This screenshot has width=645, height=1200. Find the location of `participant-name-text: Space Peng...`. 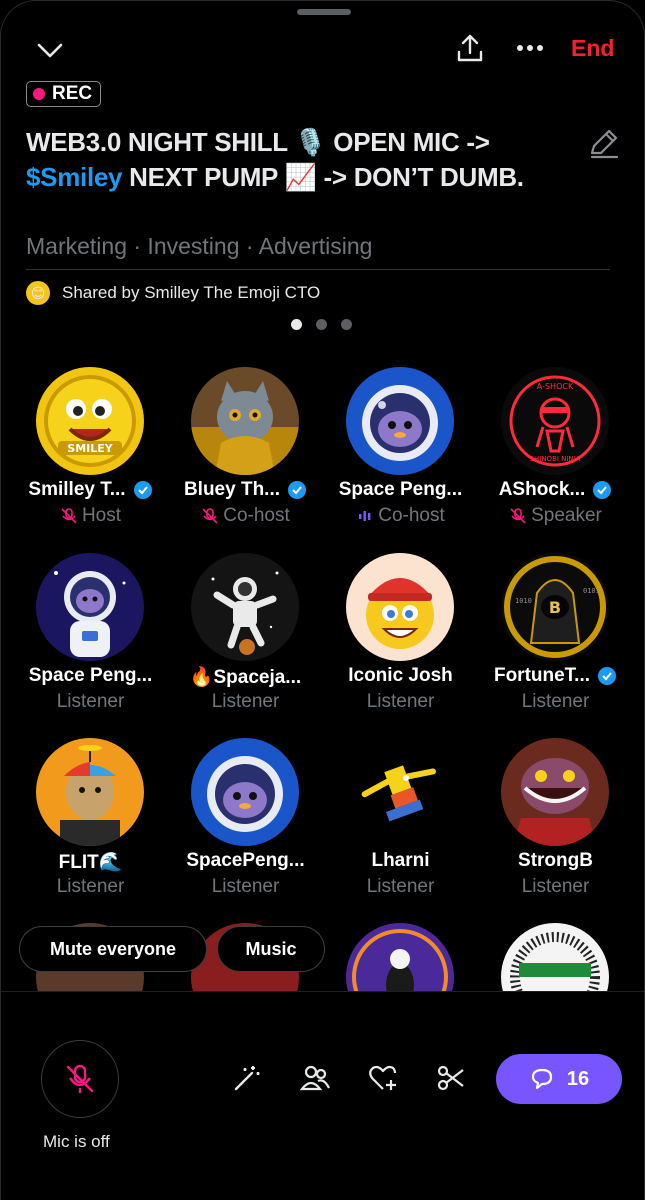

participant-name-text: Space Peng... is located at coordinates (400, 489).